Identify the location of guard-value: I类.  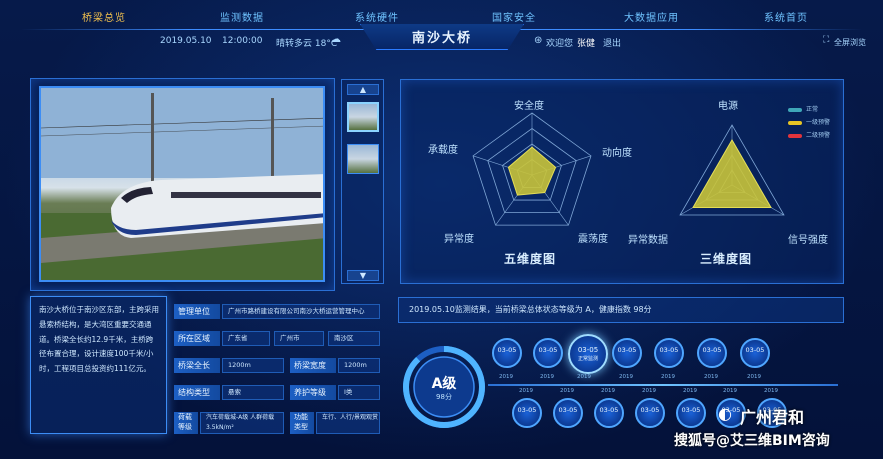
(359, 392).